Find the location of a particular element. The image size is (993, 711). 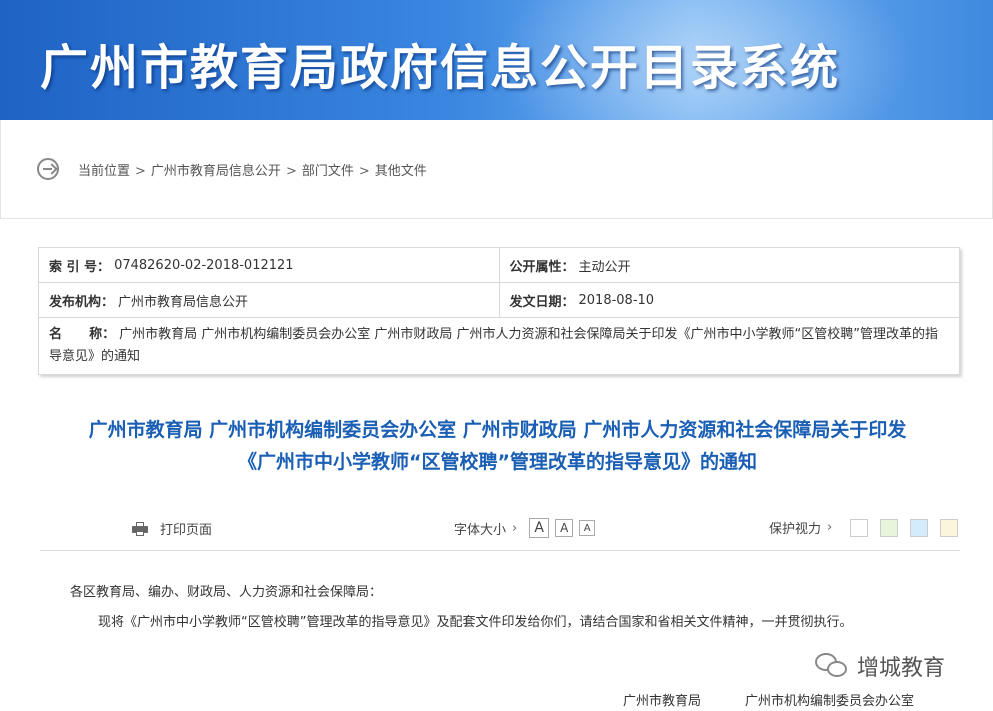

arrow-circle-right-icon is located at coordinates (48, 169).